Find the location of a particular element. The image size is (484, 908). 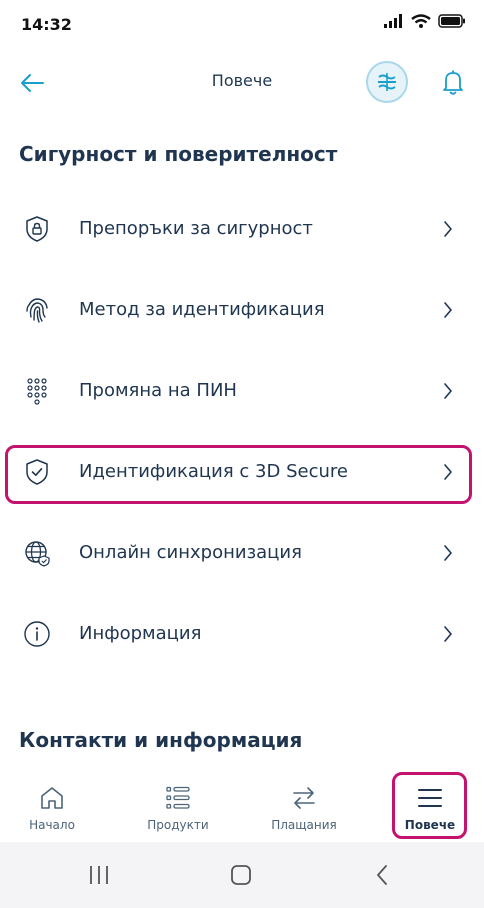

wifi-icon is located at coordinates (421, 21).